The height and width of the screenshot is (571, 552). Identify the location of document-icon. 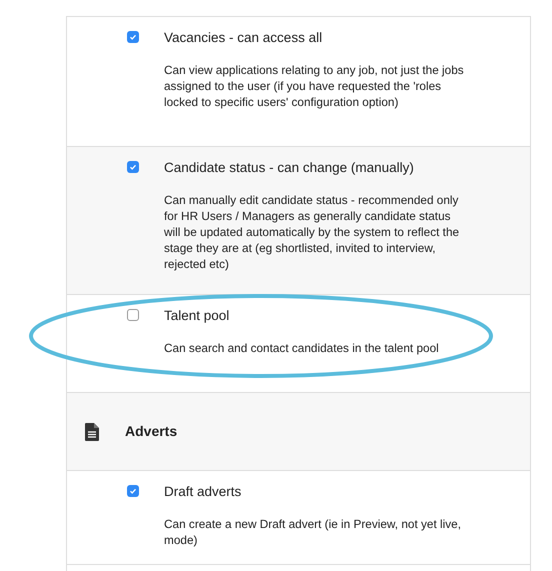
(92, 431).